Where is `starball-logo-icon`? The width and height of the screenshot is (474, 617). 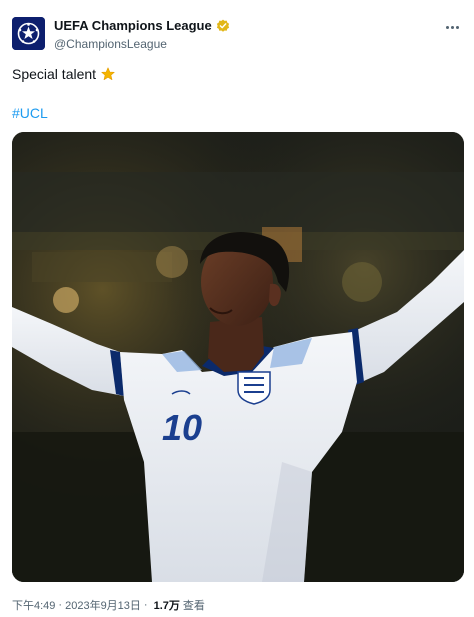
starball-logo-icon is located at coordinates (28, 33).